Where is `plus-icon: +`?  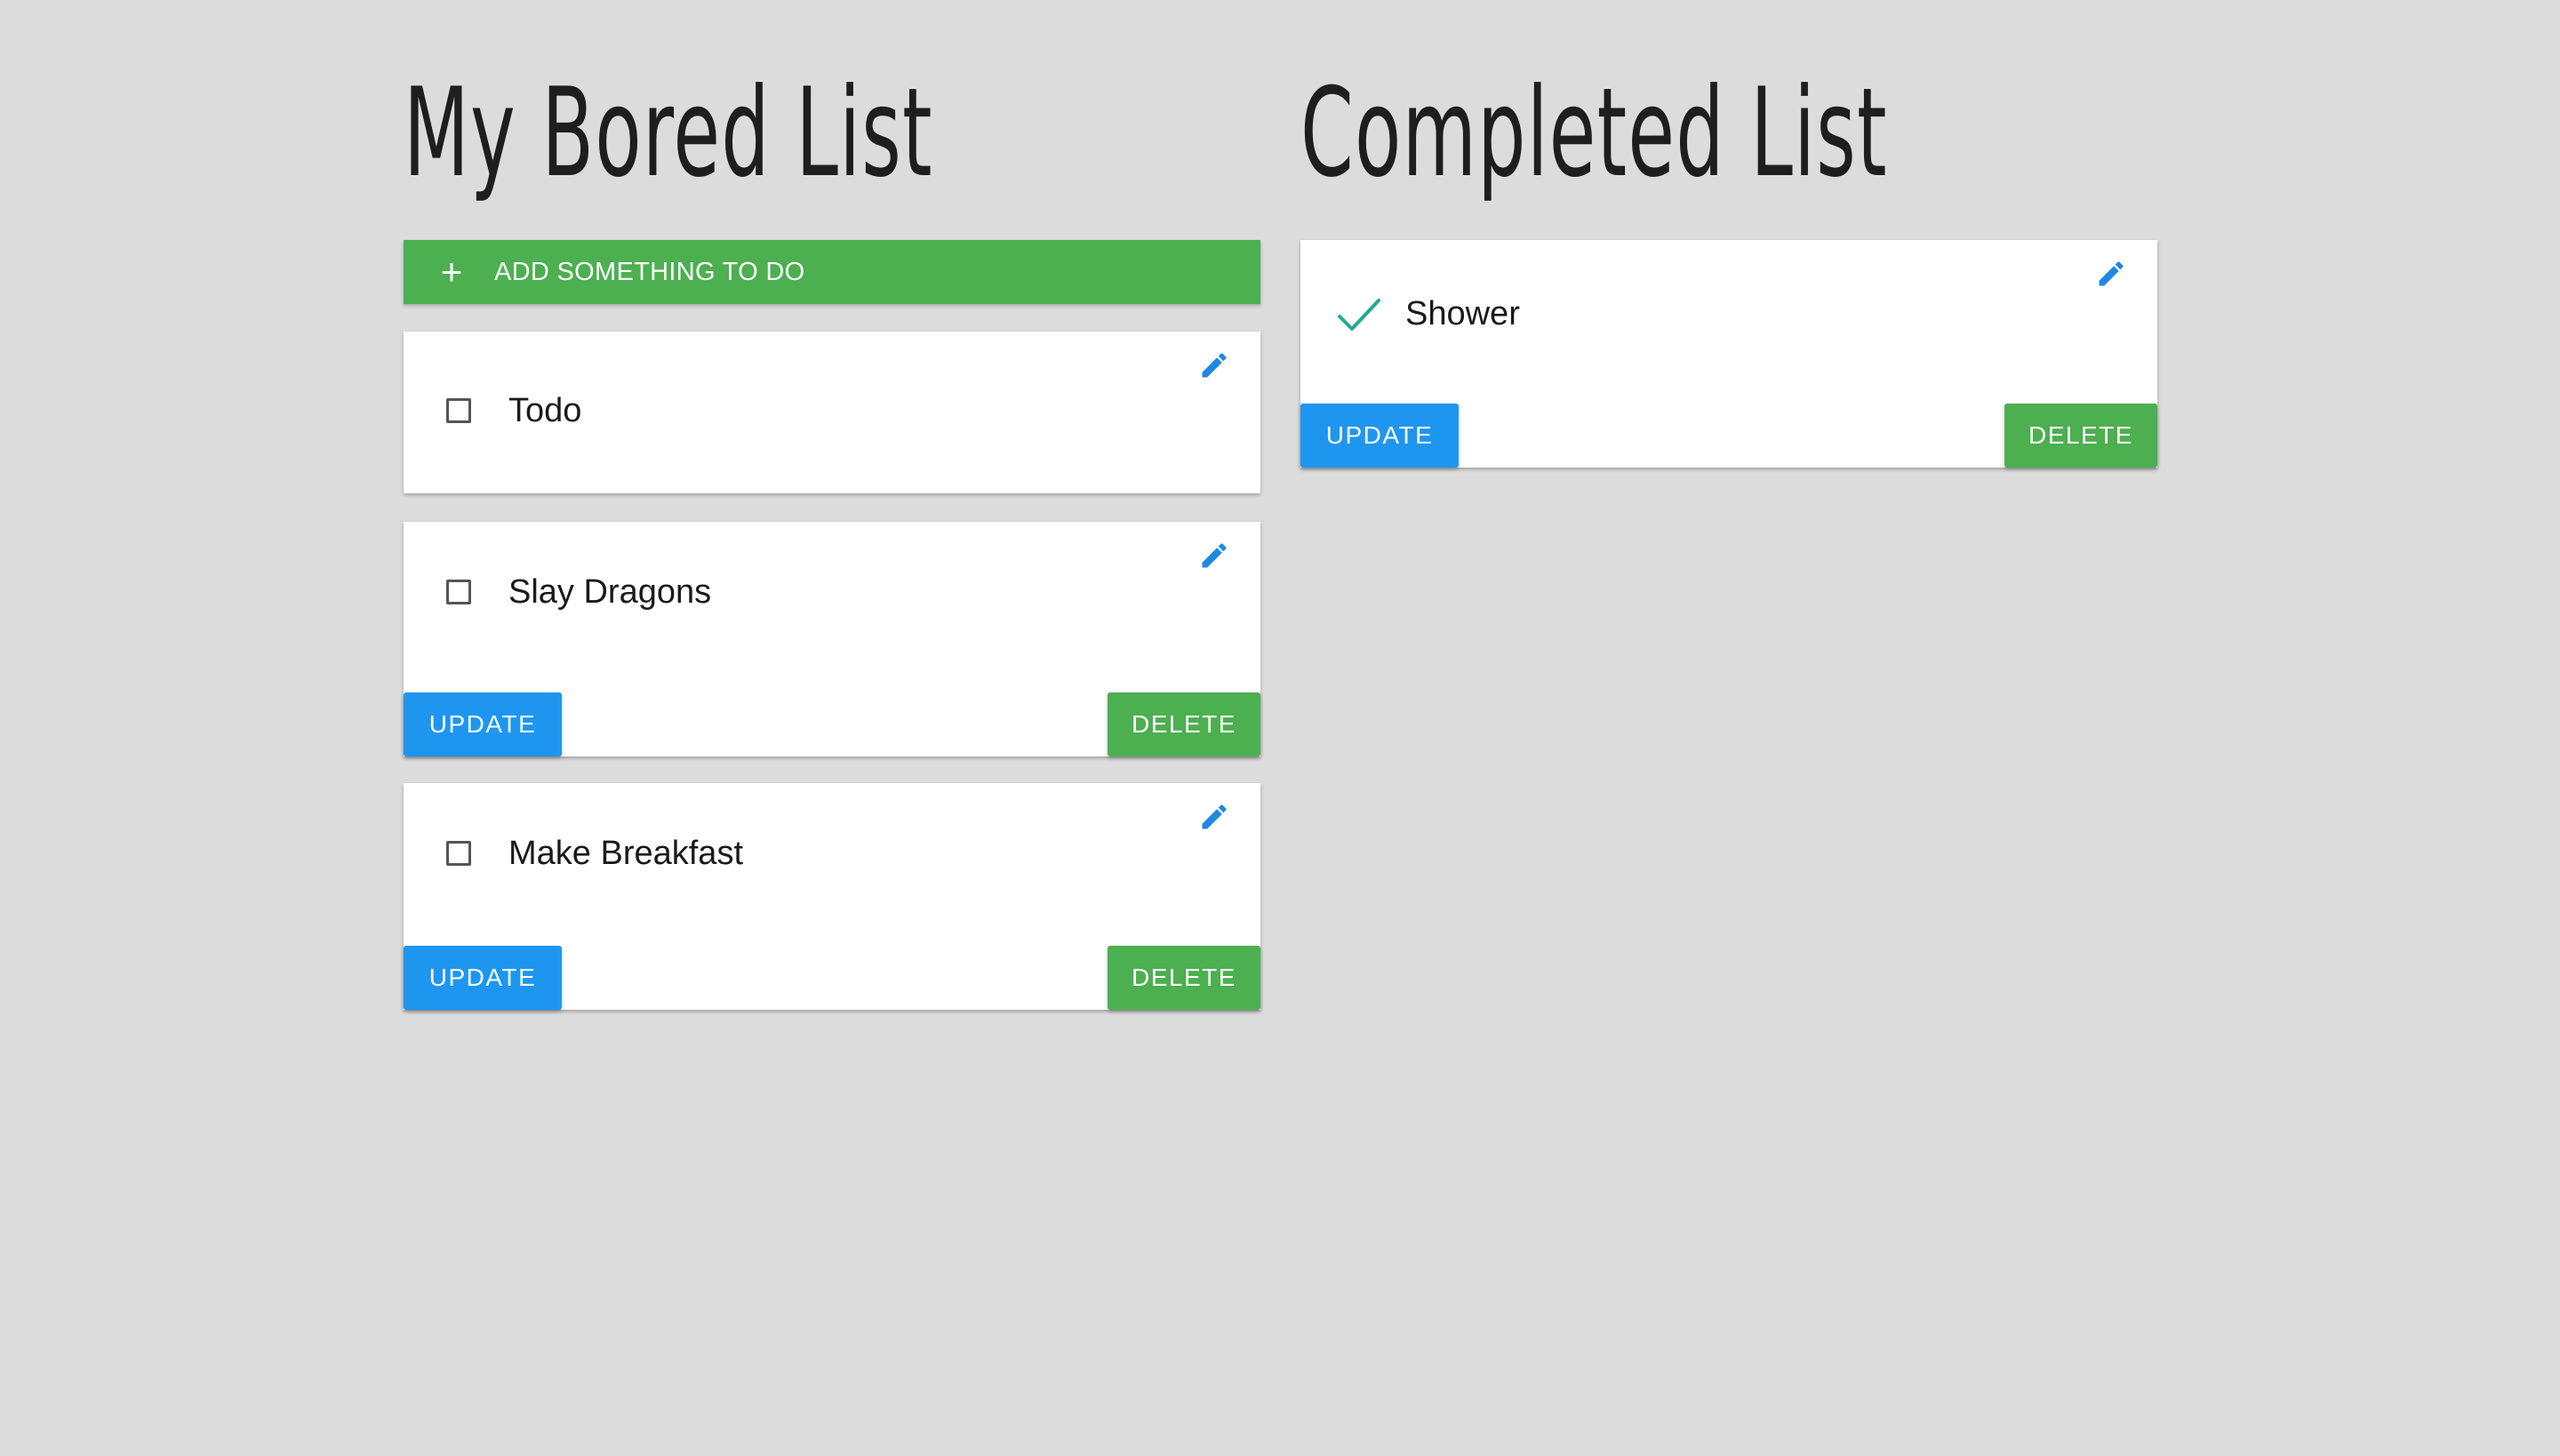 plus-icon: + is located at coordinates (451, 271).